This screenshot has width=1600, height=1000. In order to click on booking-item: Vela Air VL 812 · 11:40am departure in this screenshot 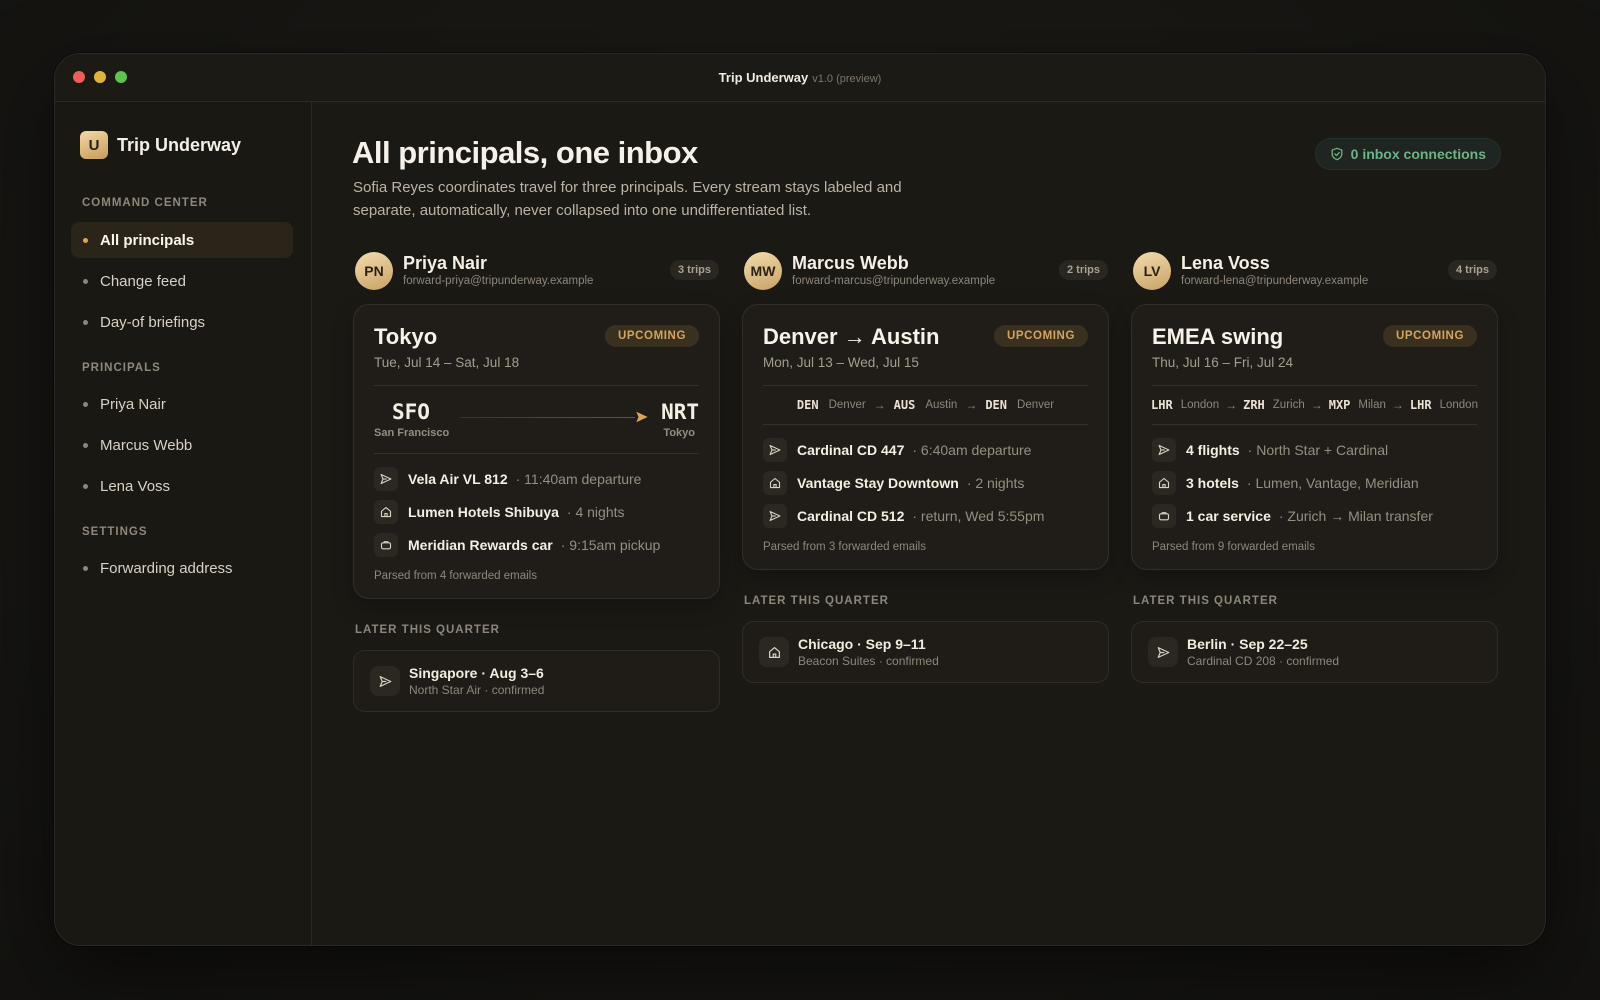, I will do `click(536, 478)`.